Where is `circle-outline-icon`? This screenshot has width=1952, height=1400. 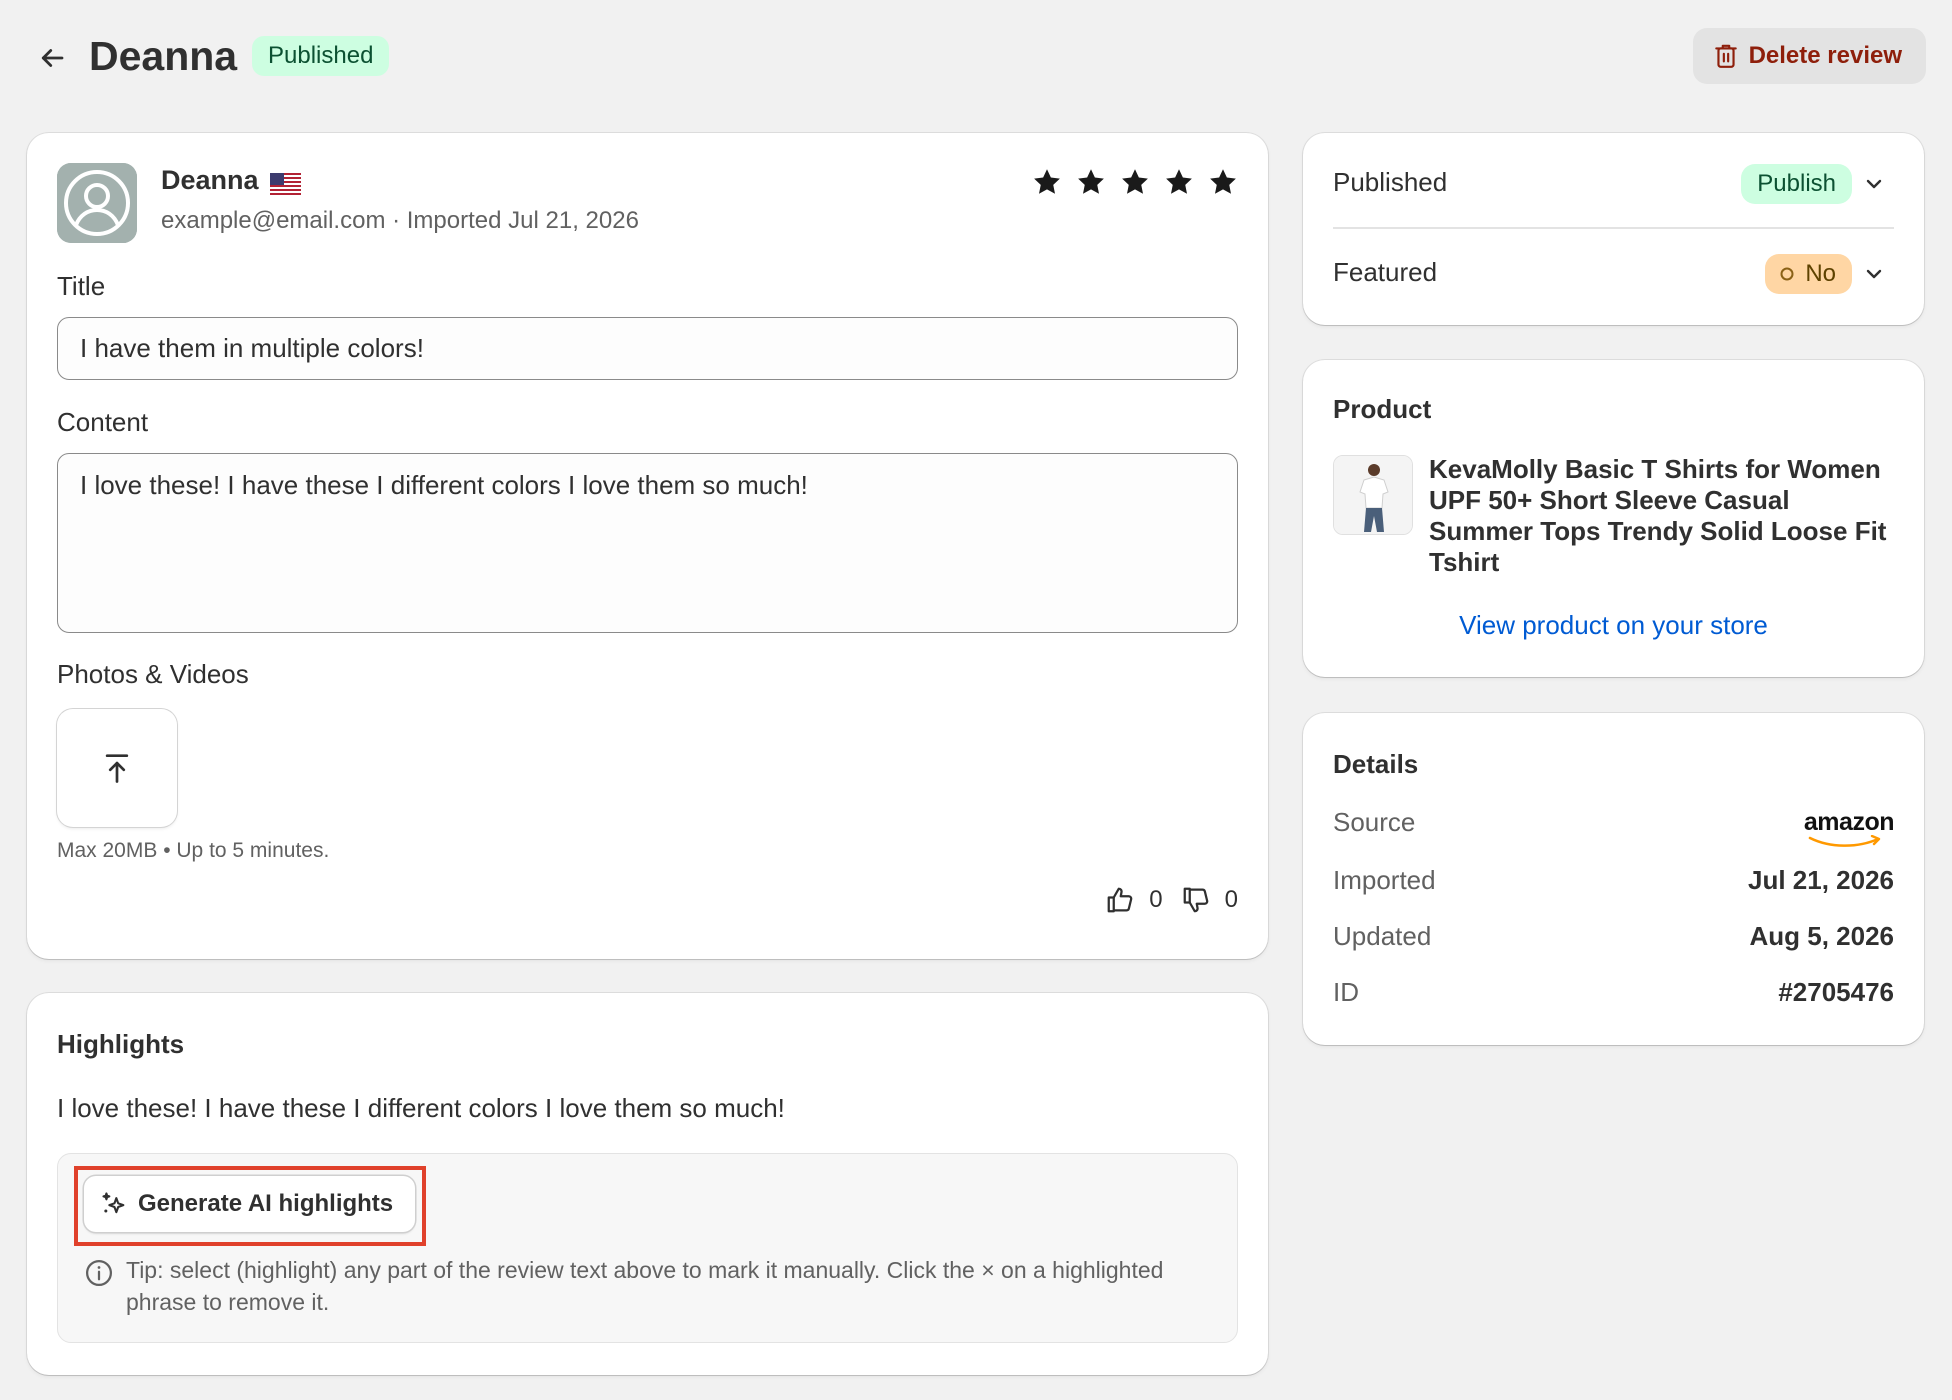 circle-outline-icon is located at coordinates (1787, 274).